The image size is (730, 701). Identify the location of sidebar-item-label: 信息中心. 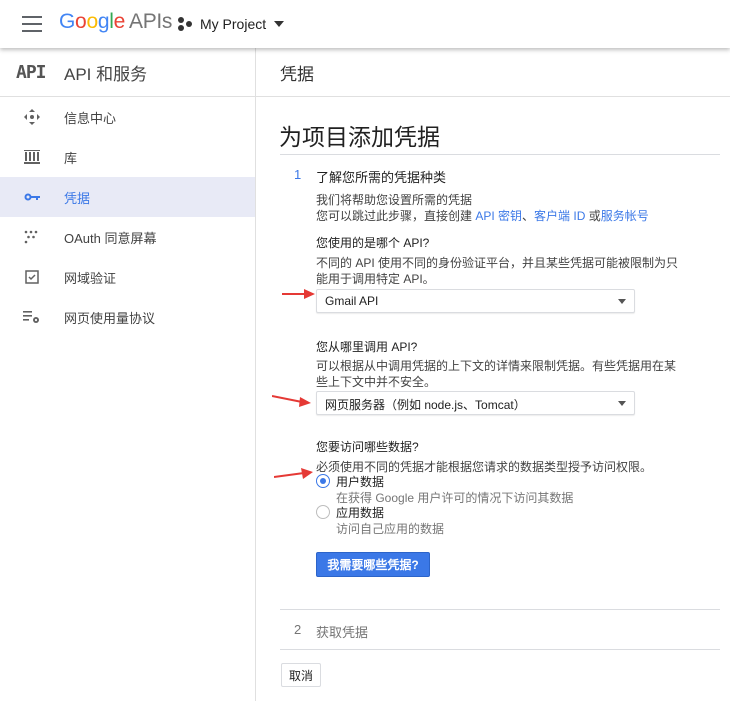
(90, 118).